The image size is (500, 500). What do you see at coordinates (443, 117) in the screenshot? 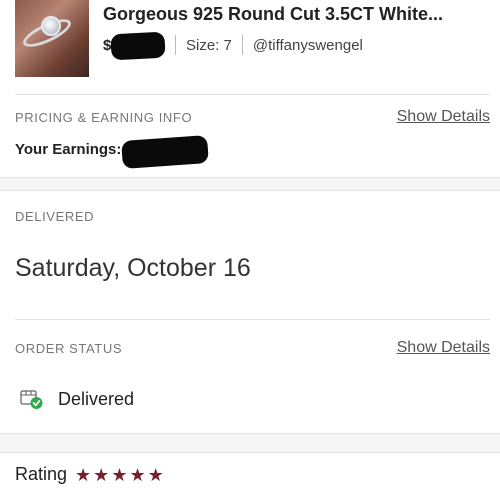
I see `pricing-show-details-link: Show Details` at bounding box center [443, 117].